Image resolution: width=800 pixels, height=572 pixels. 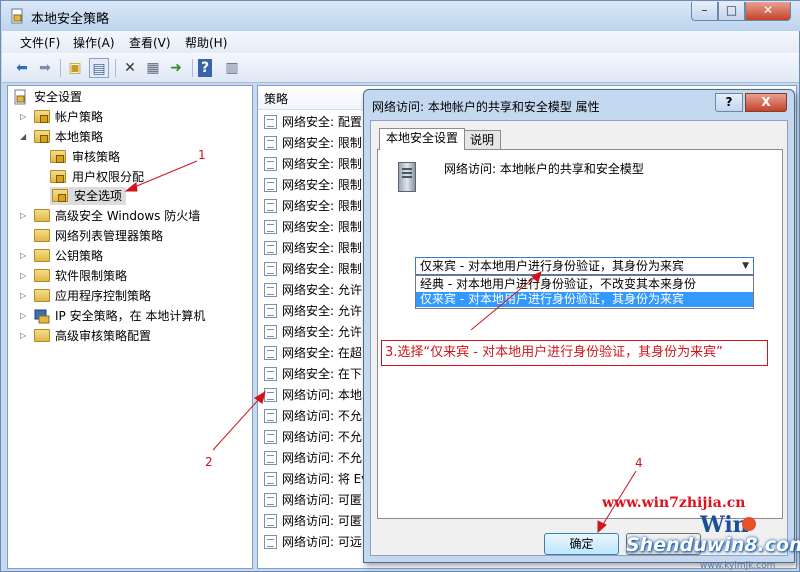 I want to click on tree-item-security-options: 安全选项, so click(x=88, y=196).